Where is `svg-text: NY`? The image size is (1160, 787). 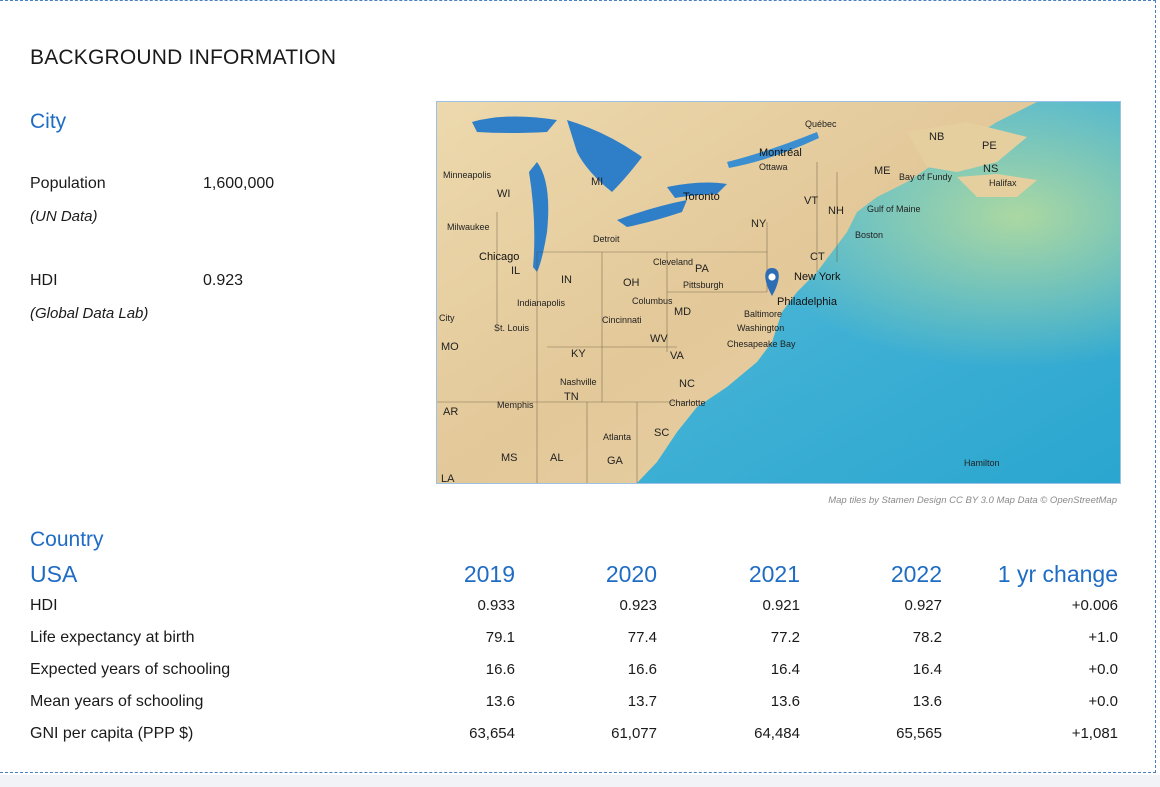
svg-text: NY is located at coordinates (759, 224).